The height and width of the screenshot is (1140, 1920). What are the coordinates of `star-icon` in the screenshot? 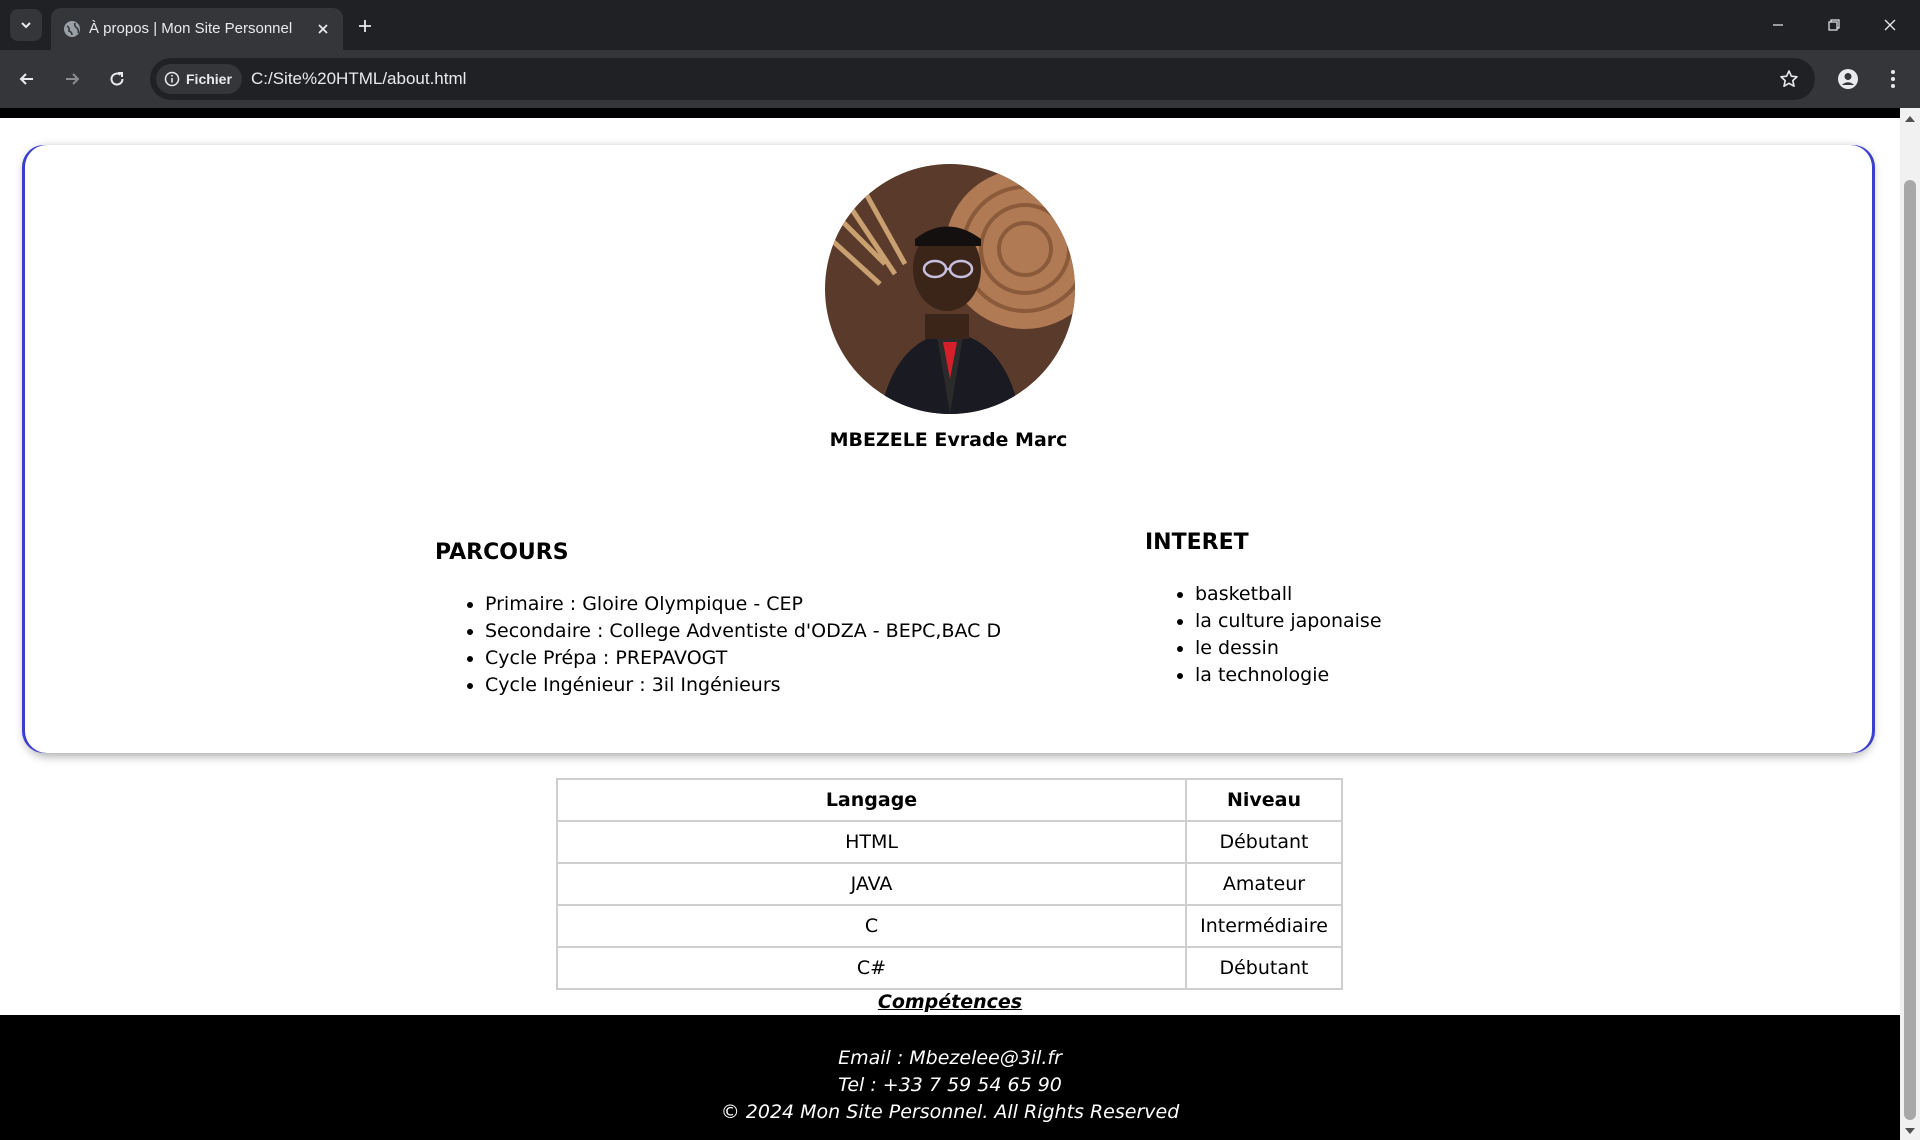 It's located at (1789, 78).